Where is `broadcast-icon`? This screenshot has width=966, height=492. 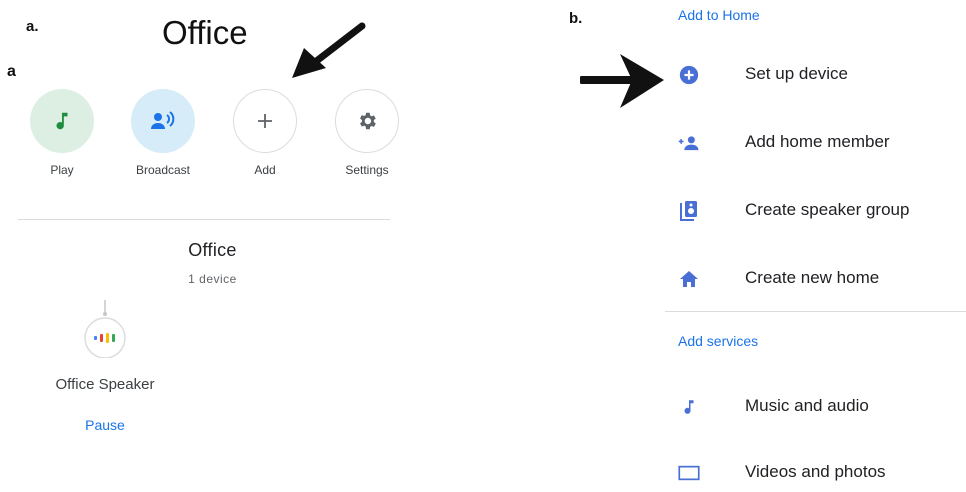 broadcast-icon is located at coordinates (163, 120).